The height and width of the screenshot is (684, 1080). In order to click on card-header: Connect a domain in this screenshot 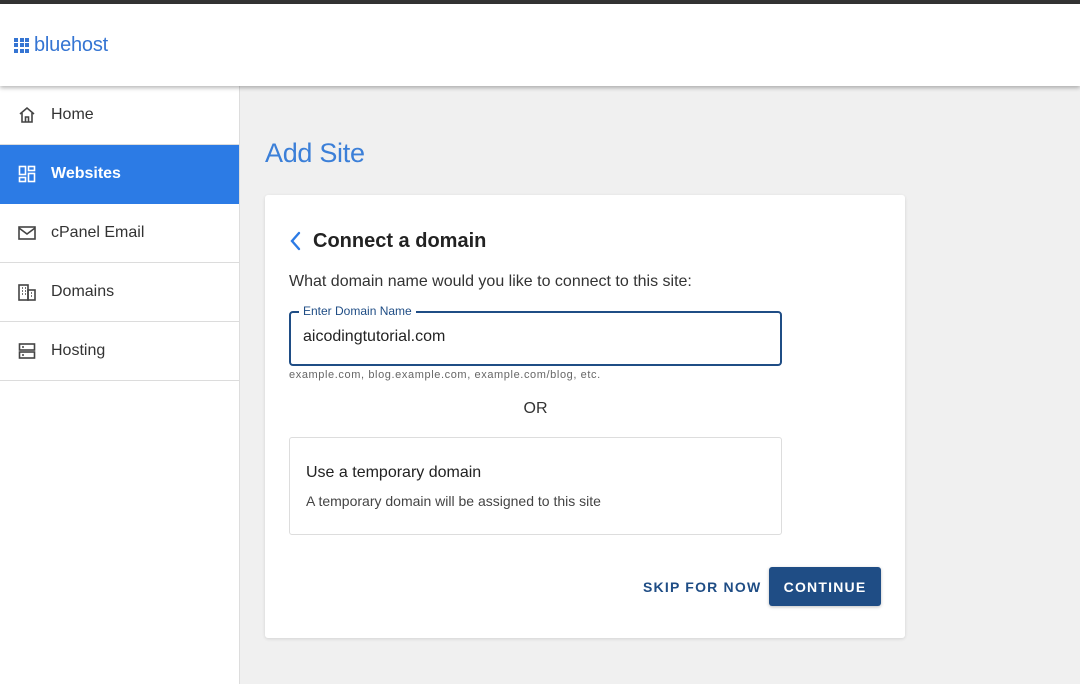, I will do `click(387, 241)`.